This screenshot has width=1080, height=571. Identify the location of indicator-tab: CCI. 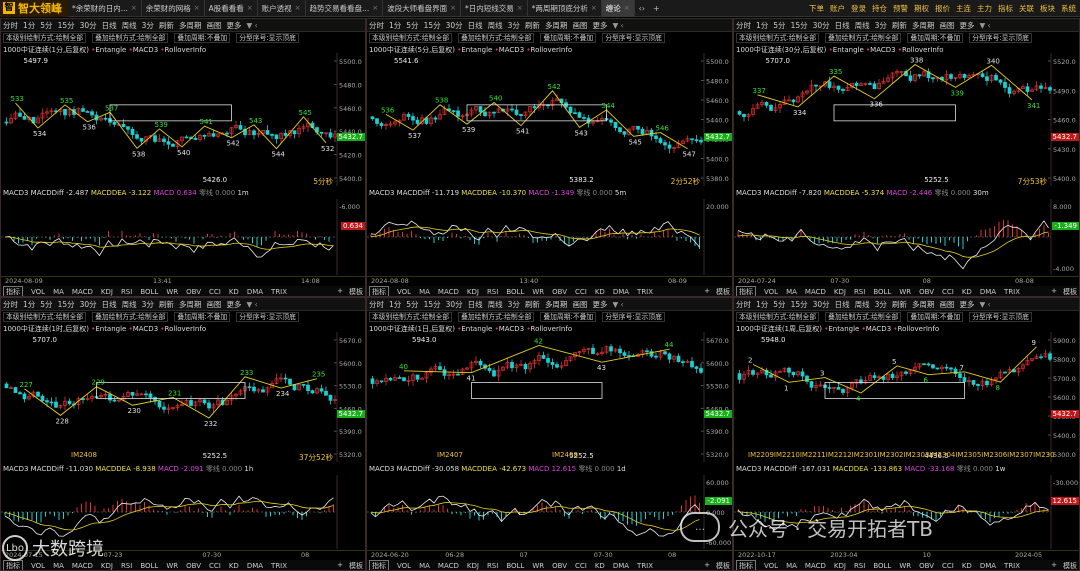
(215, 292).